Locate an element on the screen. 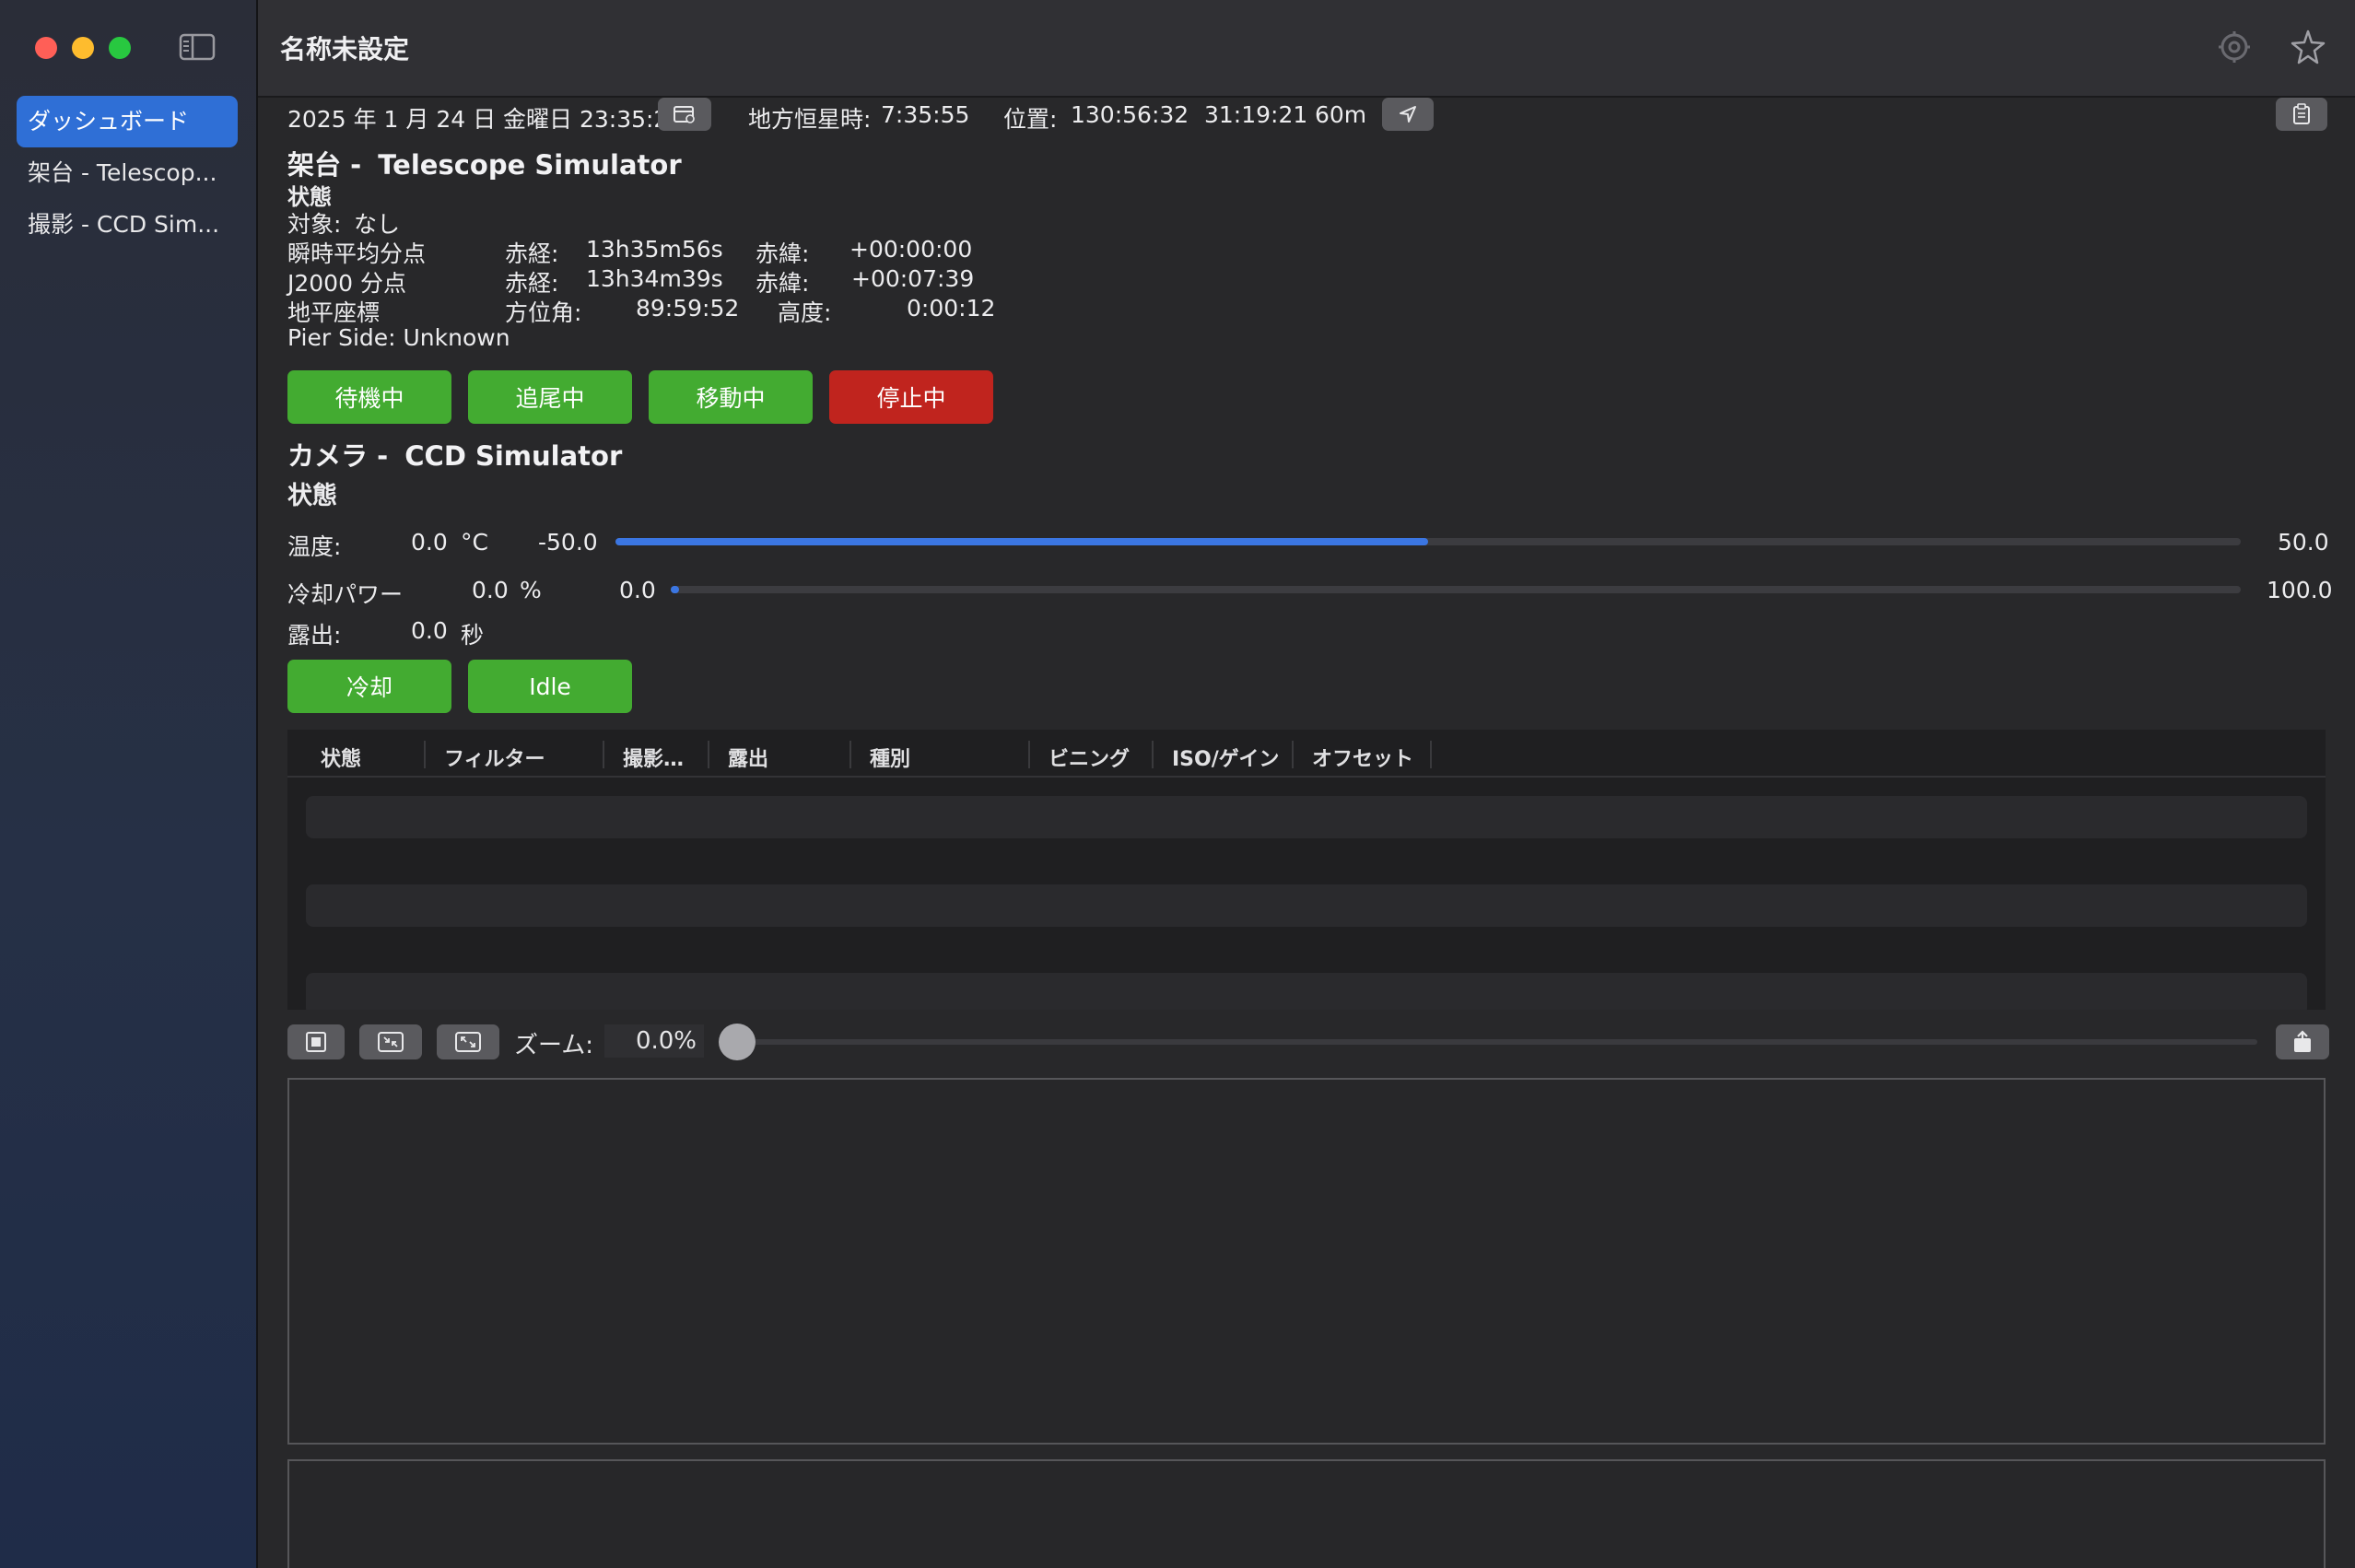 This screenshot has height=1568, width=2355. sidereal-time-value: 7:35:55 is located at coordinates (925, 115).